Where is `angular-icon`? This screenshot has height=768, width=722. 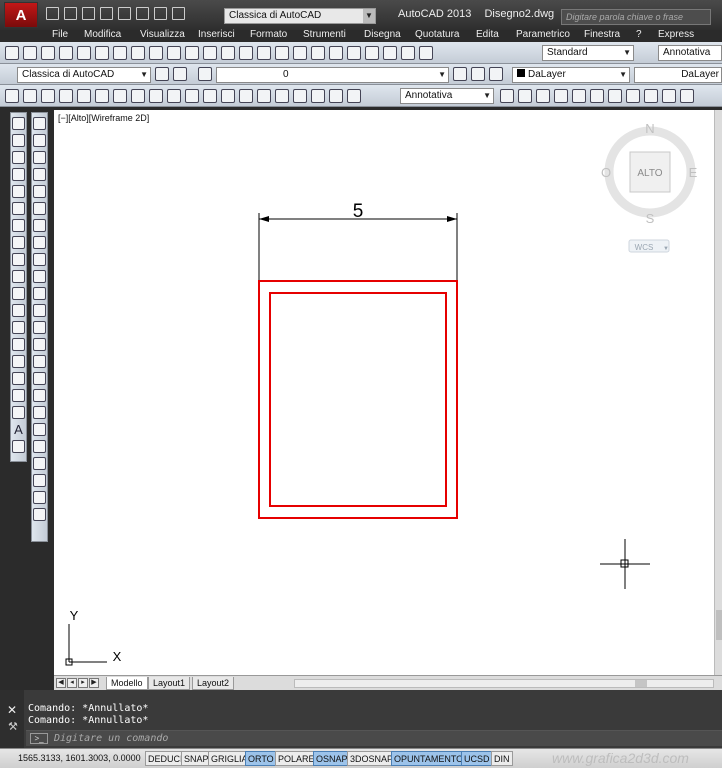 angular-icon is located at coordinates (138, 96).